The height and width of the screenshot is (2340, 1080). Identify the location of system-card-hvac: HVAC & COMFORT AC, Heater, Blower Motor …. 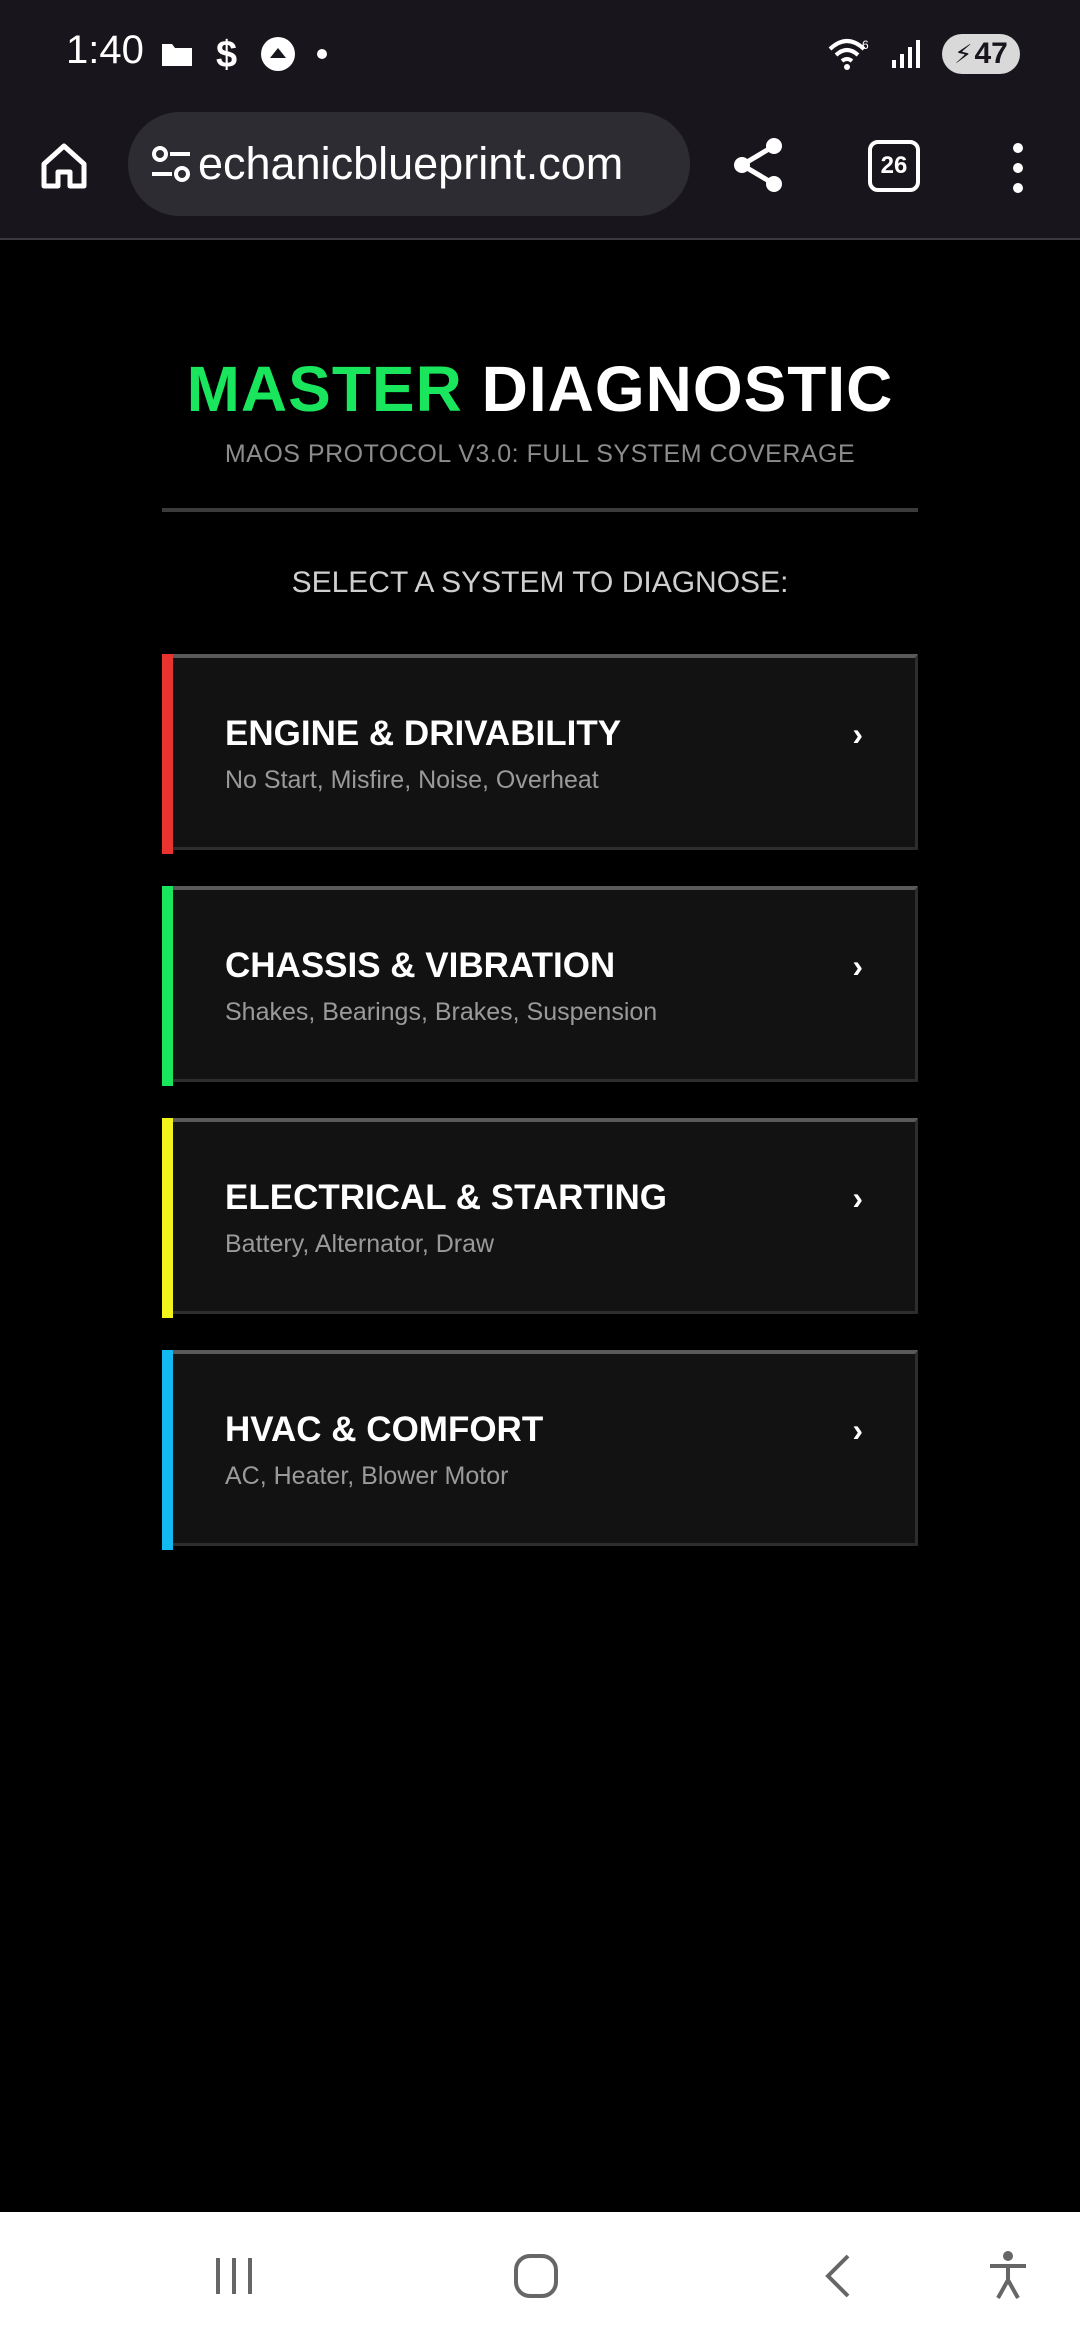
(540, 1450).